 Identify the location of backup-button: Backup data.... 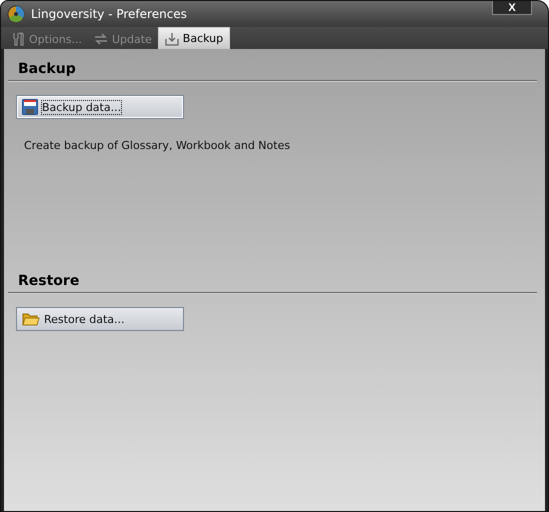
(100, 107).